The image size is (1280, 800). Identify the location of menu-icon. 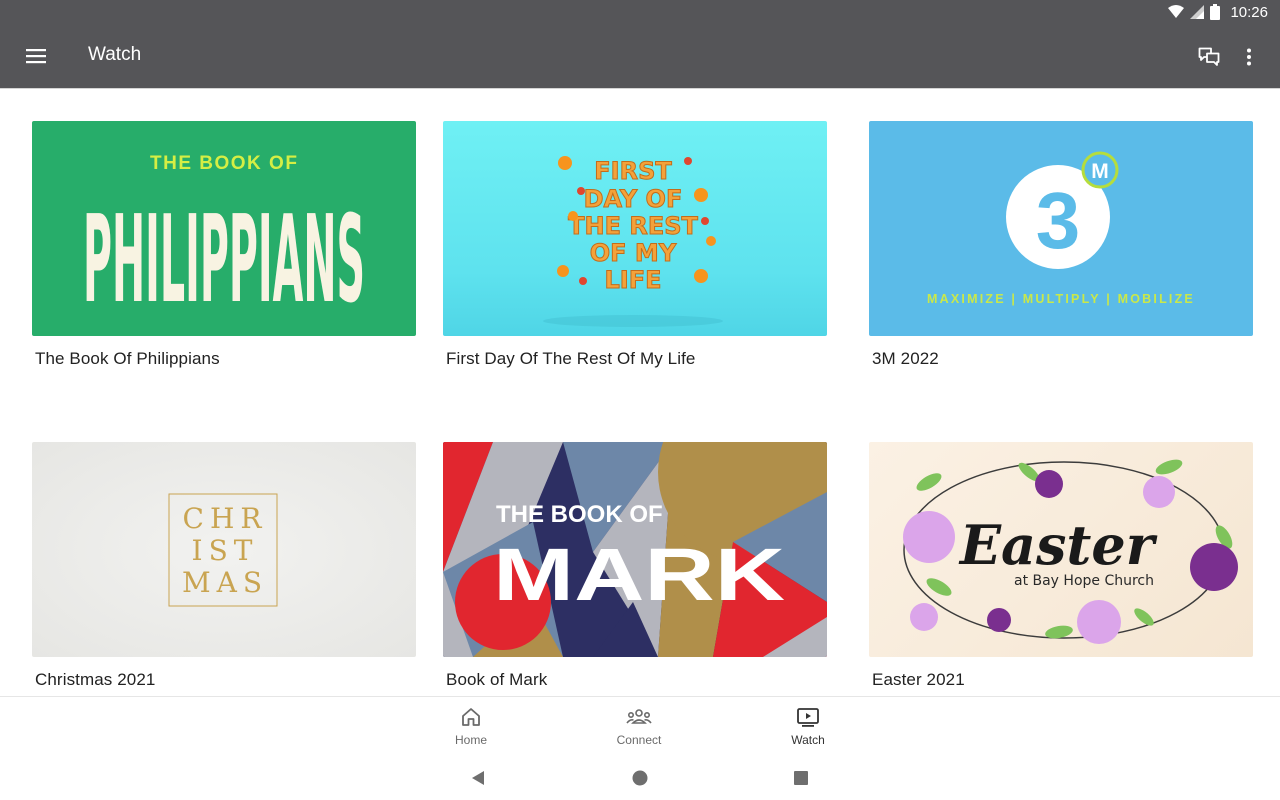
(36, 56).